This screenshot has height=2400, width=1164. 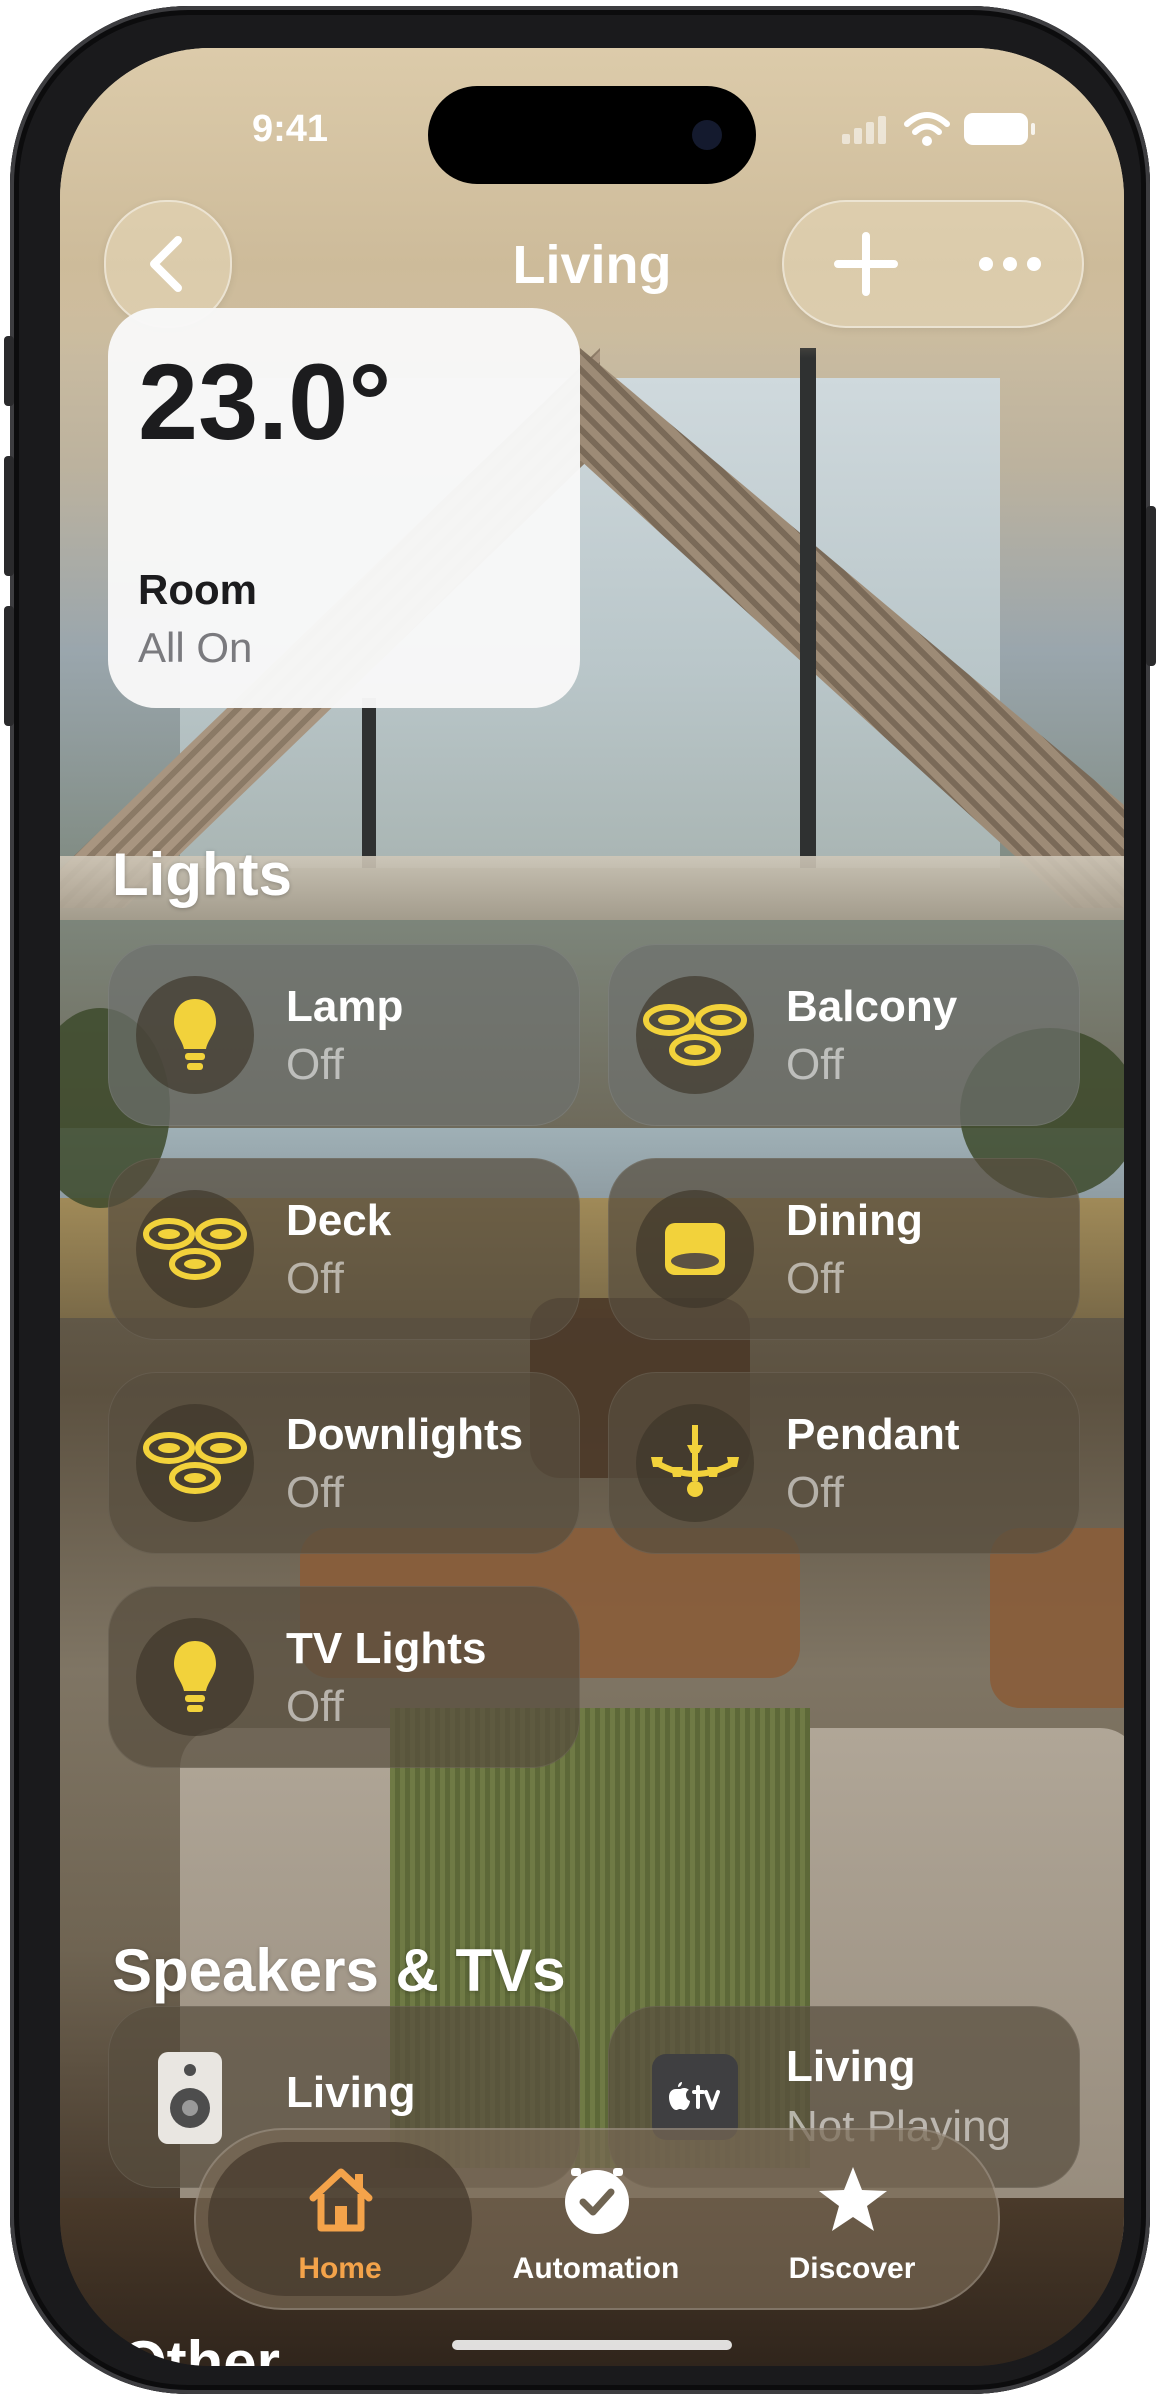 I want to click on climate-status: All On, so click(x=195, y=647).